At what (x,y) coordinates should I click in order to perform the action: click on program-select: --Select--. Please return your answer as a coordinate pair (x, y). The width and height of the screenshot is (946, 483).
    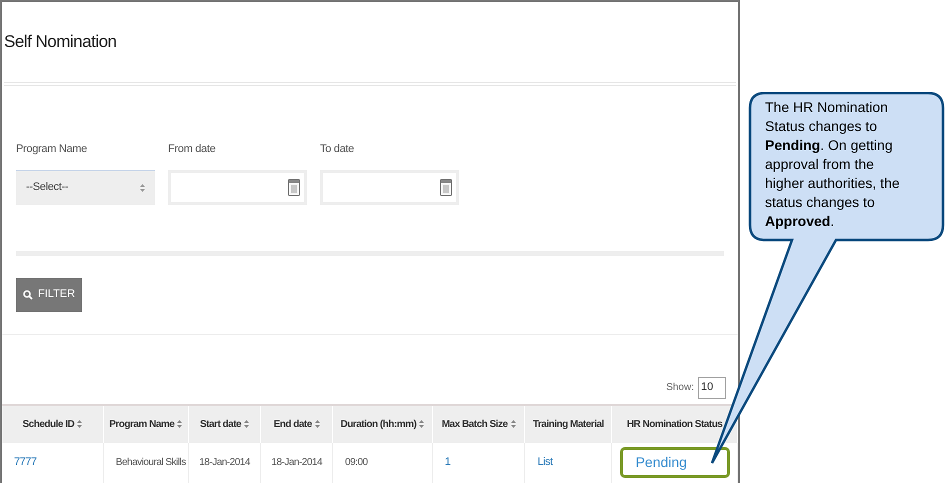
    Looking at the image, I should click on (85, 187).